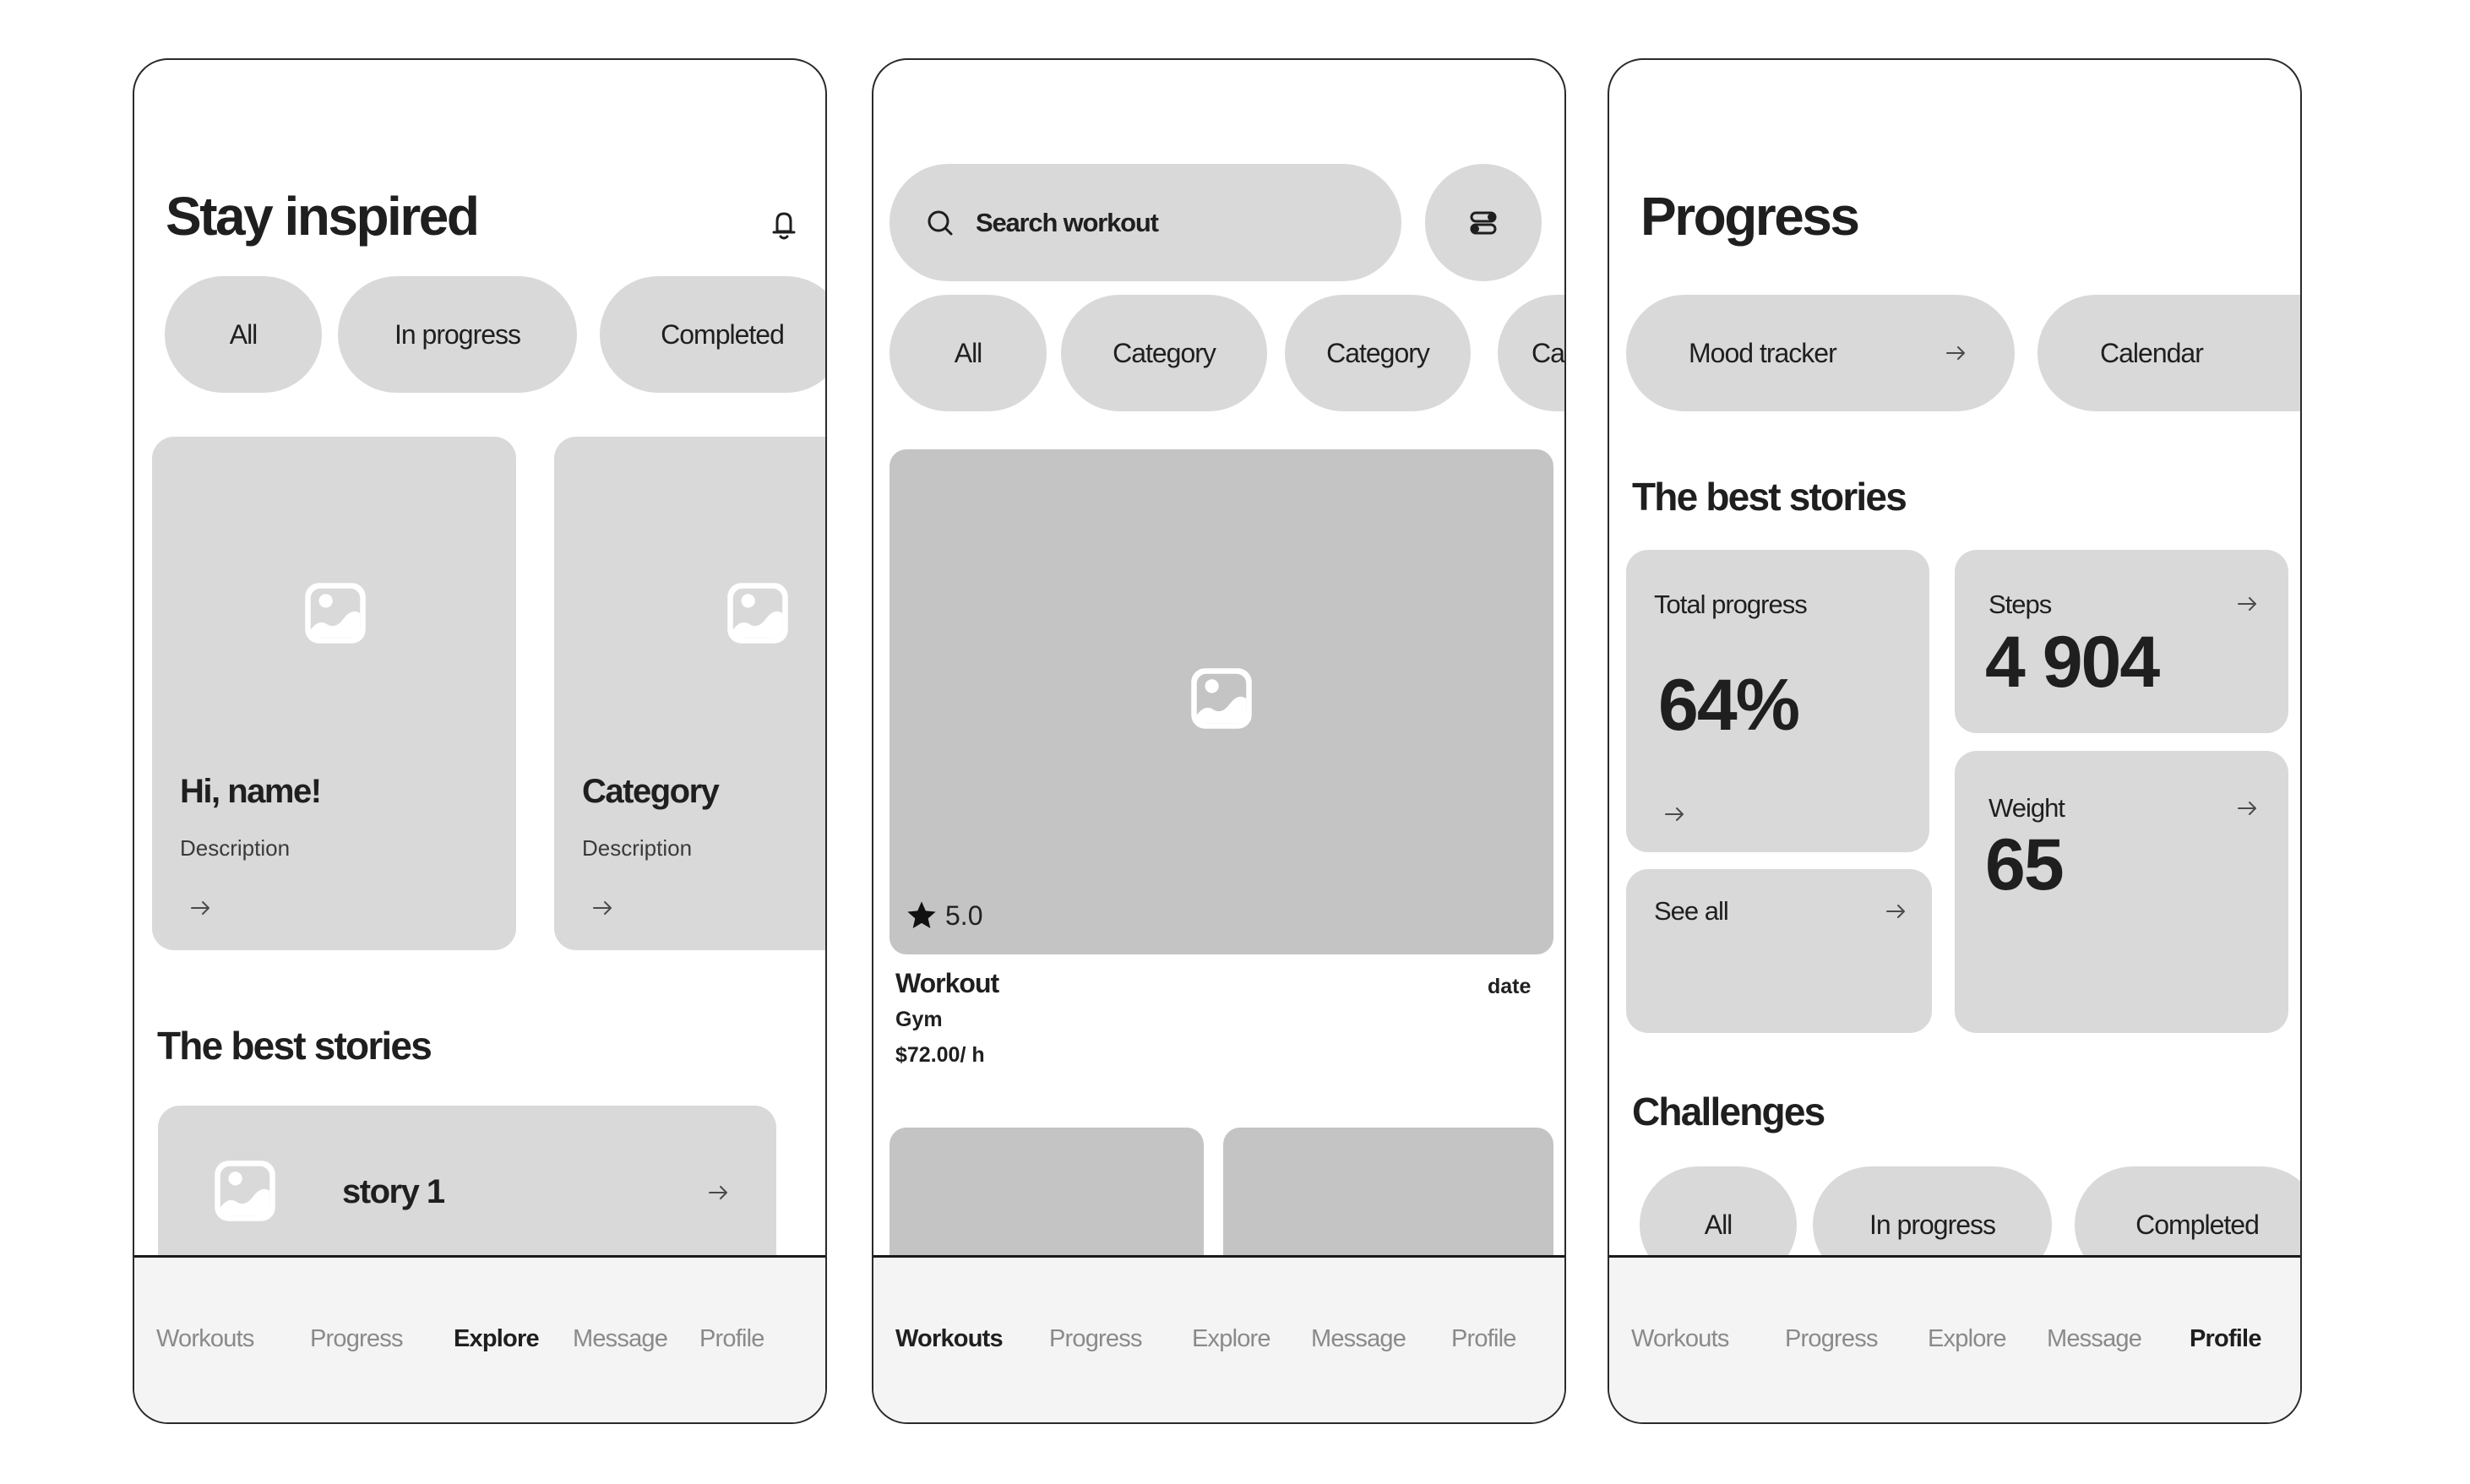 This screenshot has width=2470, height=1484. Describe the element at coordinates (968, 353) in the screenshot. I see `category-chip-all: All` at that location.